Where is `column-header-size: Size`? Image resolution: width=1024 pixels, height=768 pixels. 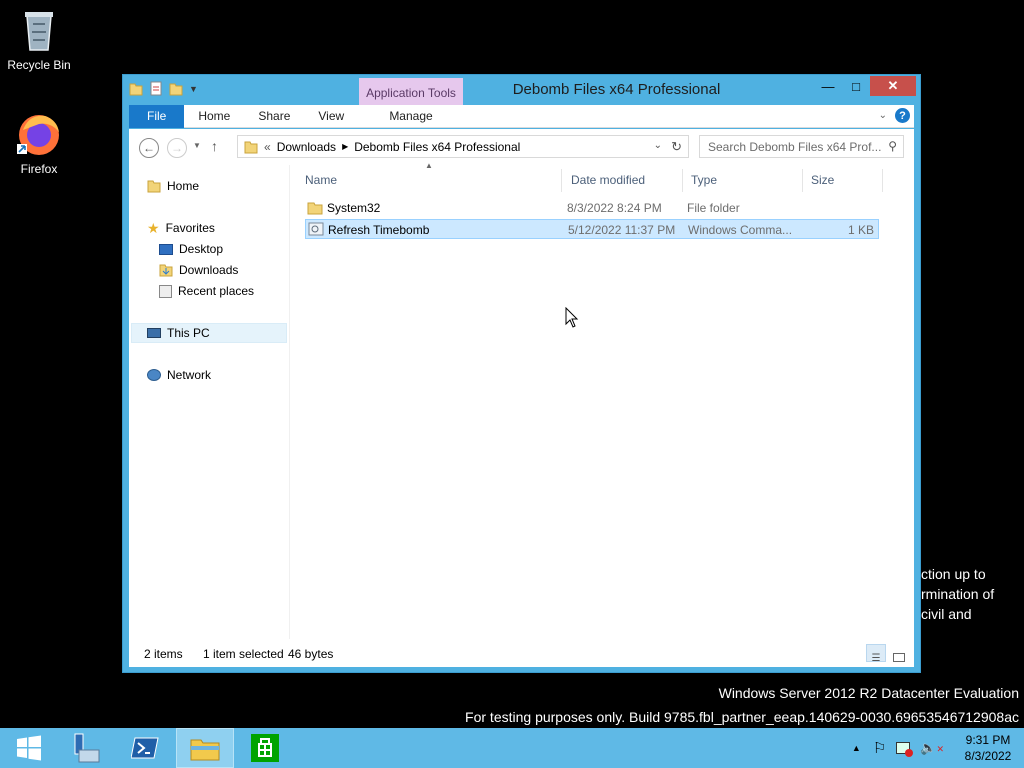 column-header-size: Size is located at coordinates (843, 180).